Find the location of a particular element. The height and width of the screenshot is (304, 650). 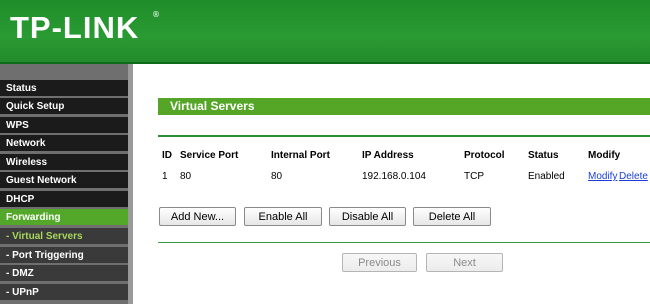

row-service-port: 80 is located at coordinates (186, 176).